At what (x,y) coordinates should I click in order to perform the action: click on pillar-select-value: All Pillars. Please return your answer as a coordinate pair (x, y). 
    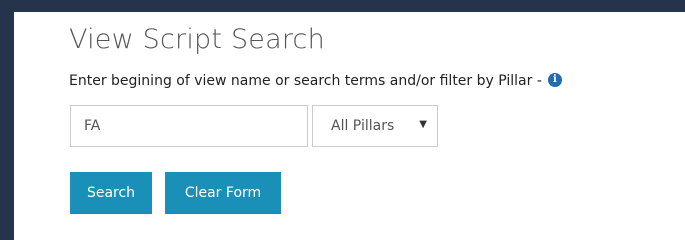
    Looking at the image, I should click on (363, 126).